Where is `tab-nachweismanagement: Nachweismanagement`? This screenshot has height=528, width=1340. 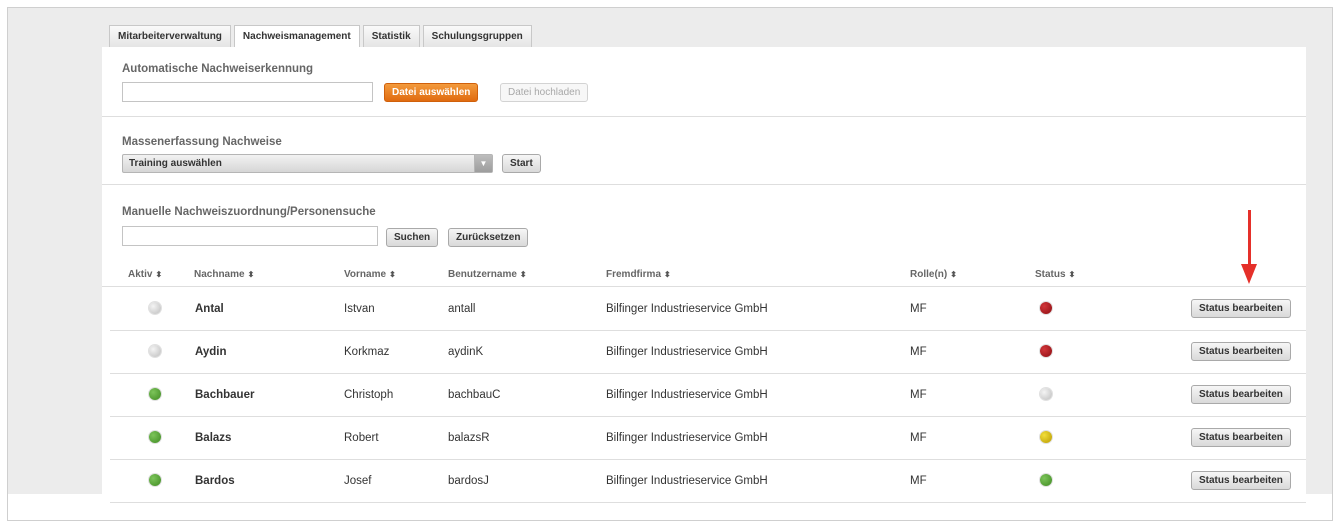
tab-nachweismanagement: Nachweismanagement is located at coordinates (296, 37).